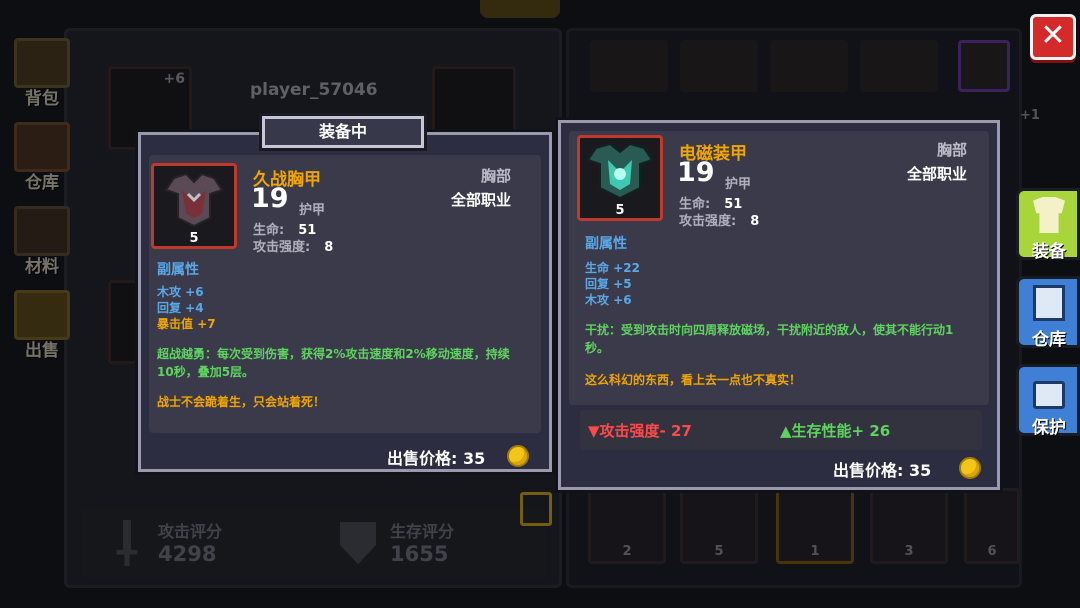 The image size is (1080, 608). I want to click on sub-attr-line: 回复 +5, so click(608, 284).